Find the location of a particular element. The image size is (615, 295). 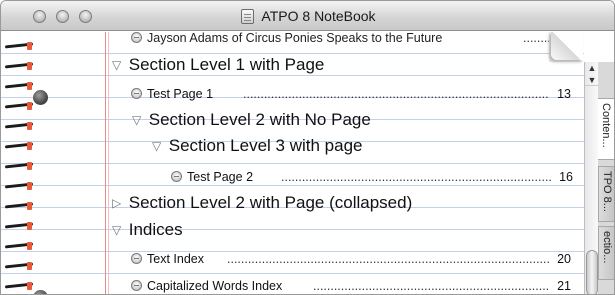

outline-row-section-1: ▽ Section Level 1 with Page is located at coordinates (218, 65).